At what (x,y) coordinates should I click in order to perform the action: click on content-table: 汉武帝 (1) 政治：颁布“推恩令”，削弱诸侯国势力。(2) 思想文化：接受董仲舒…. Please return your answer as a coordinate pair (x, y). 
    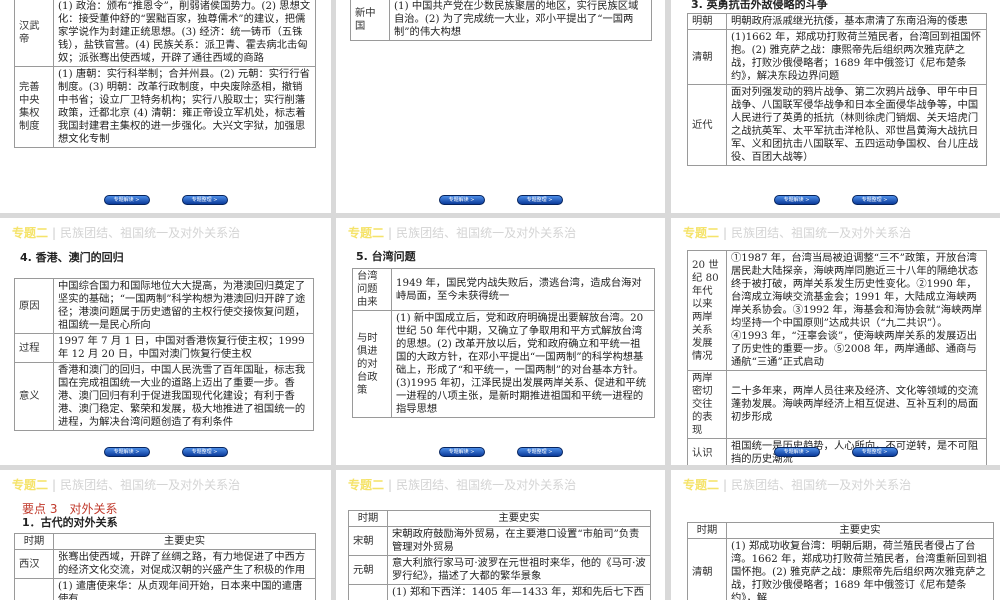
    Looking at the image, I should click on (165, 74).